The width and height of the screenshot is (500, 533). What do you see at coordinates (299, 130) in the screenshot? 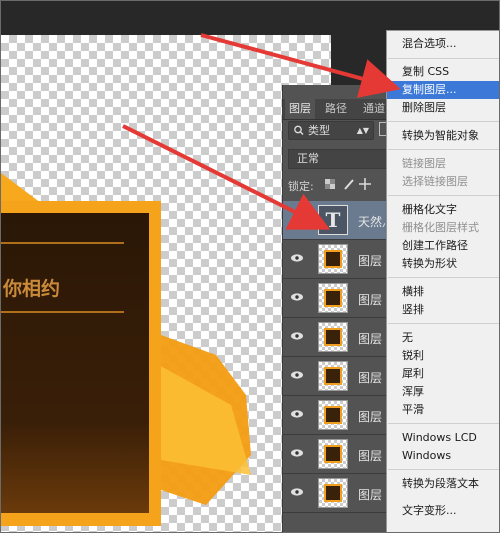
I see `search-icon` at bounding box center [299, 130].